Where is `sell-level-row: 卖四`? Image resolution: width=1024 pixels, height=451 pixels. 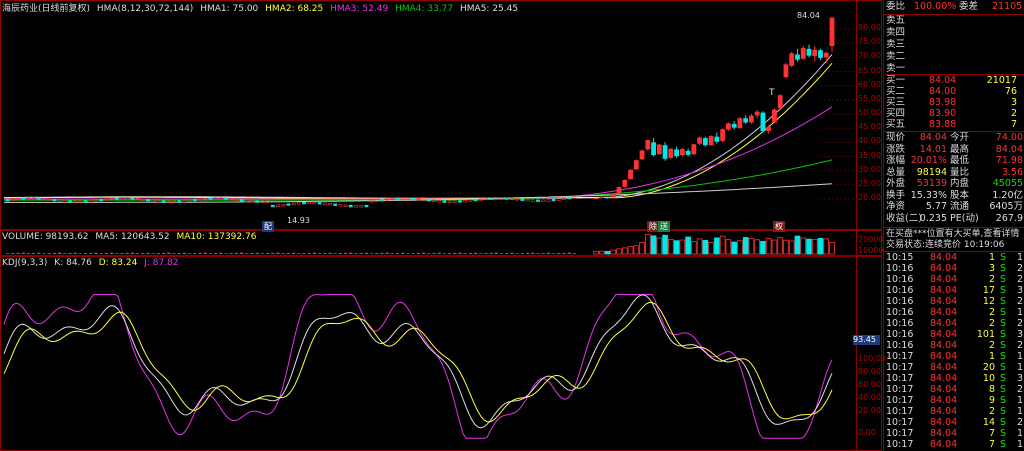 sell-level-row: 卖四 is located at coordinates (954, 33).